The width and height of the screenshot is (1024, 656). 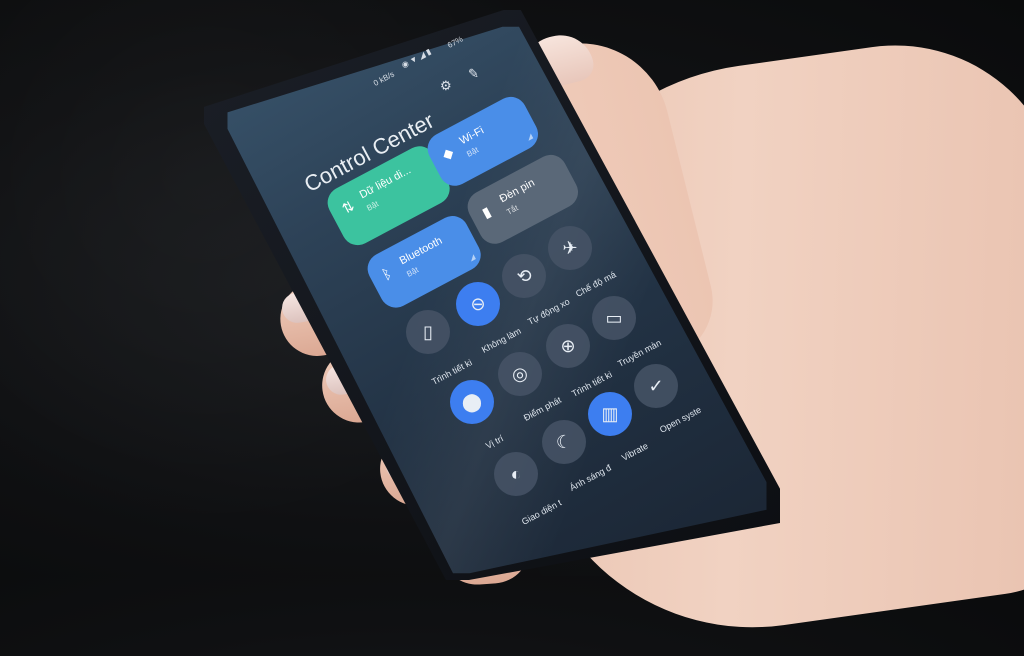 I want to click on contrast-icon: ◐, so click(x=516, y=473).